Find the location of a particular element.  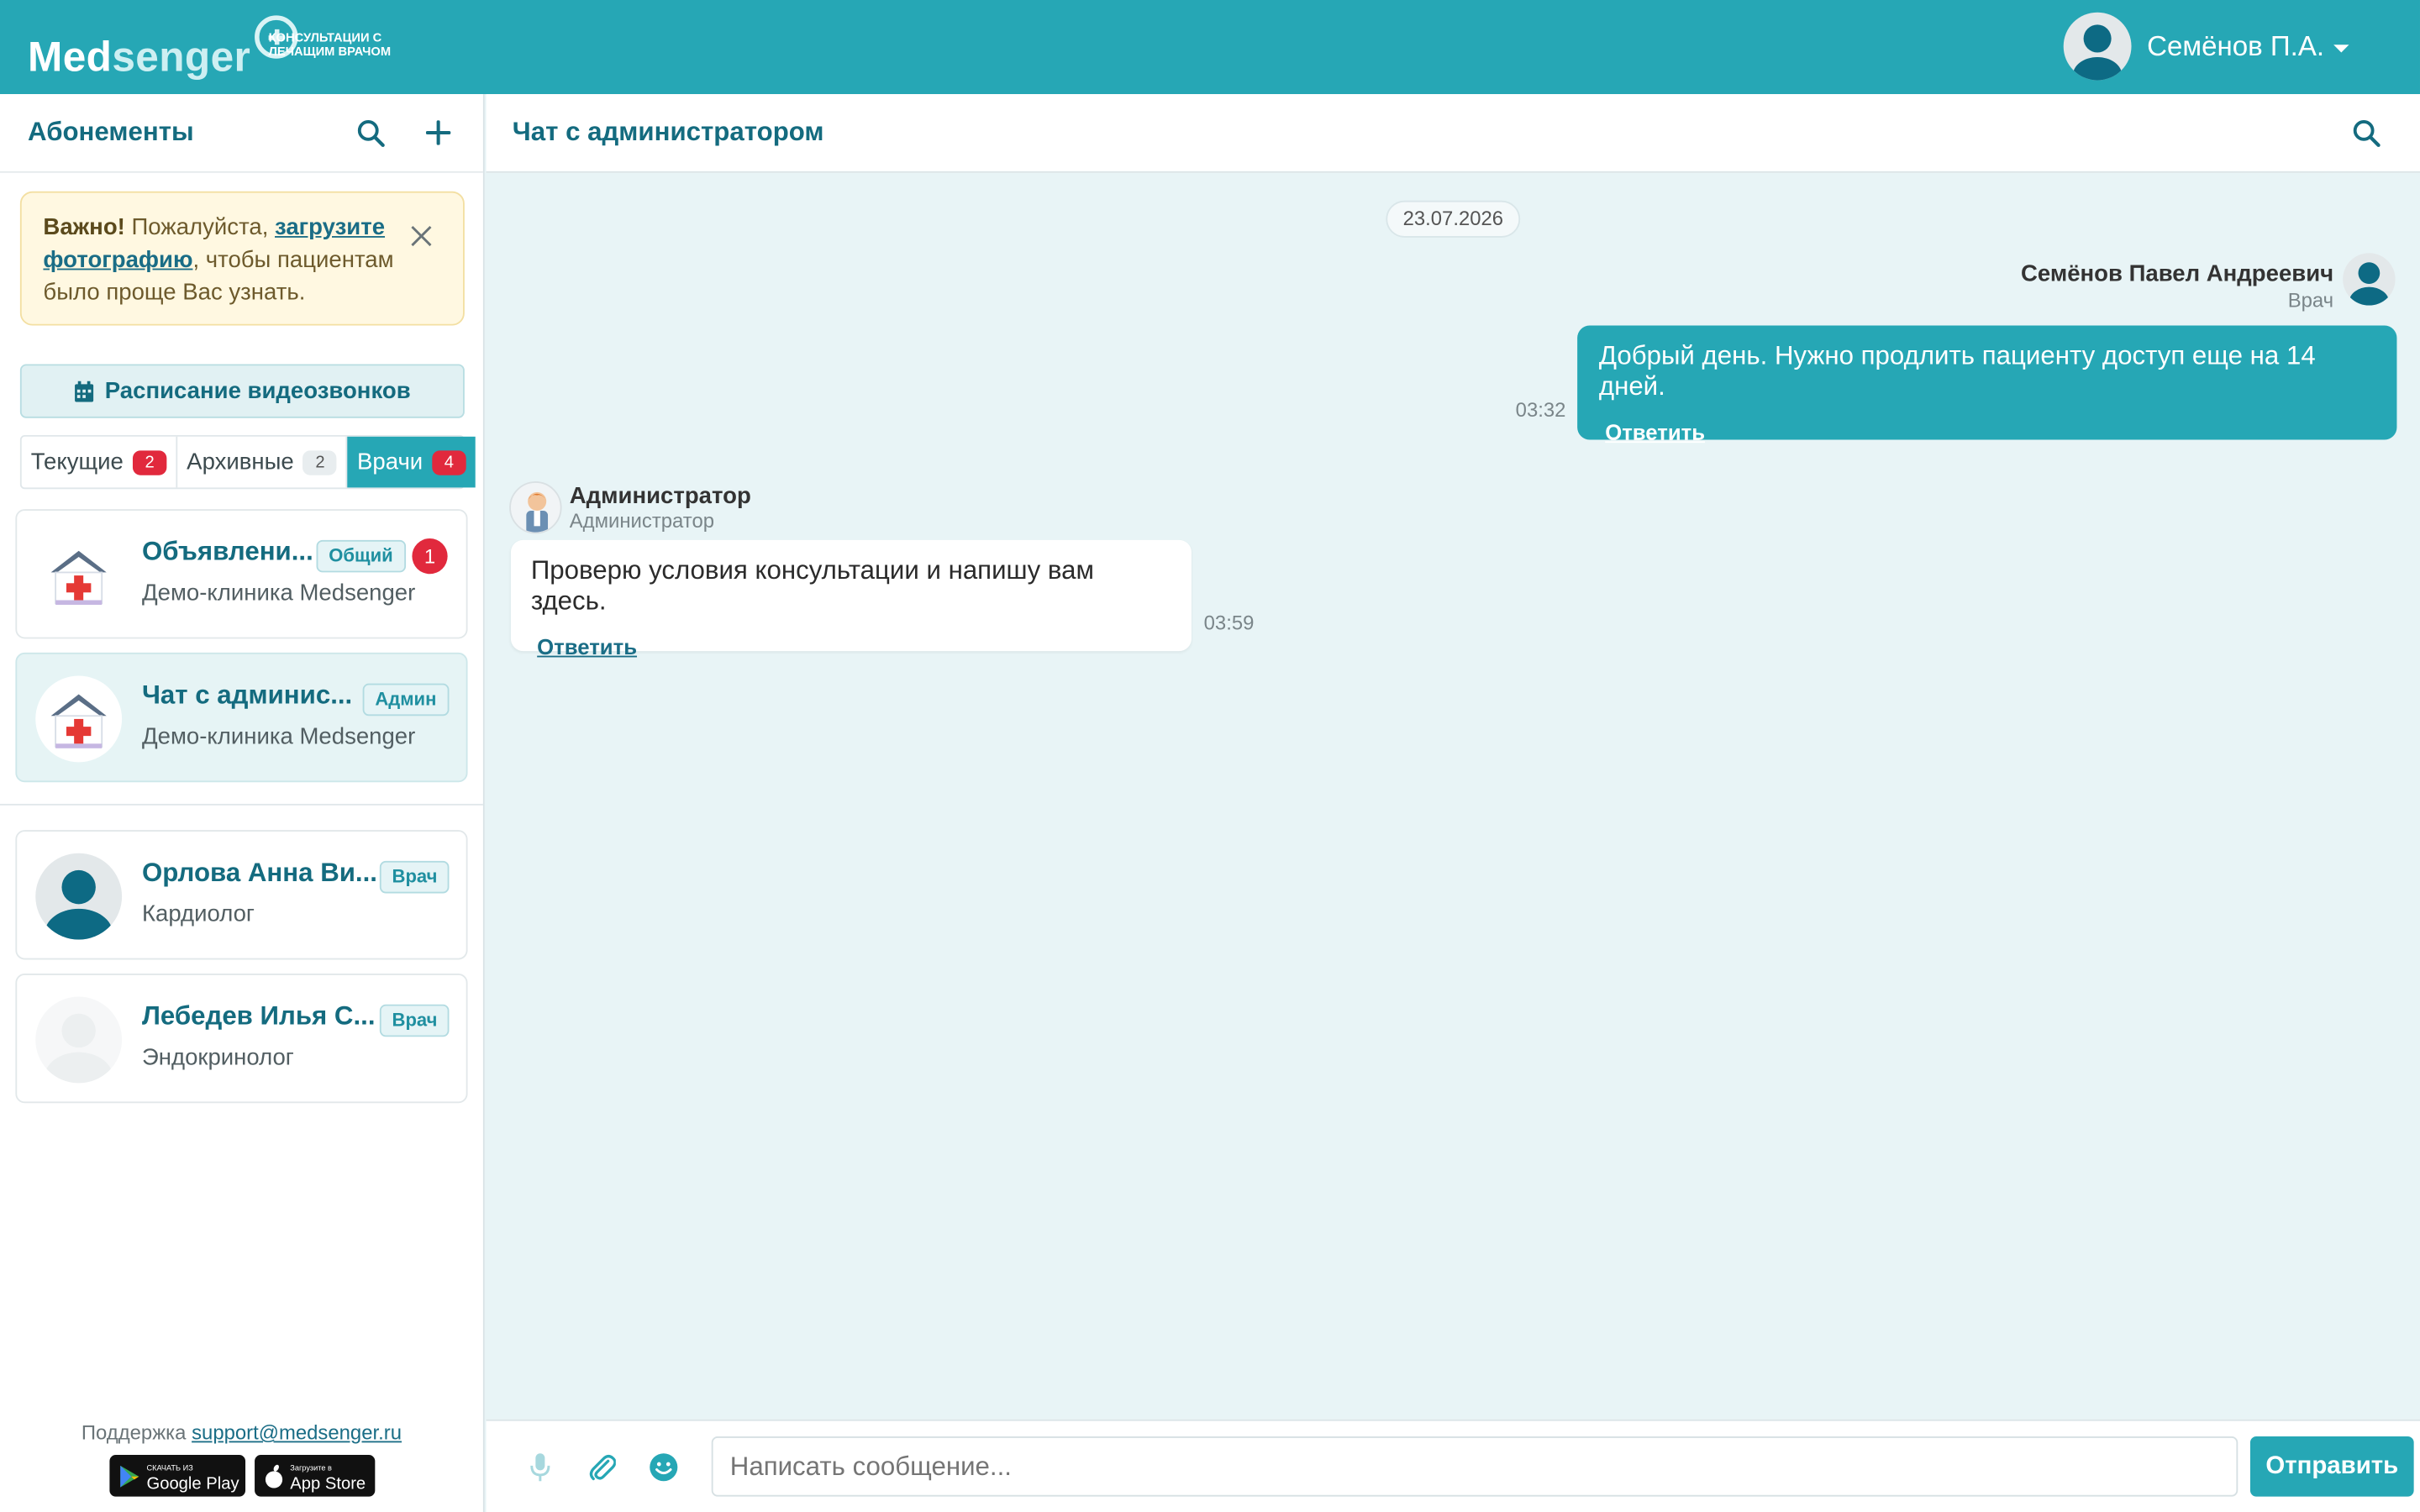

message-sender: Семёнов Павел Андреевич Врач is located at coordinates (2177, 286).